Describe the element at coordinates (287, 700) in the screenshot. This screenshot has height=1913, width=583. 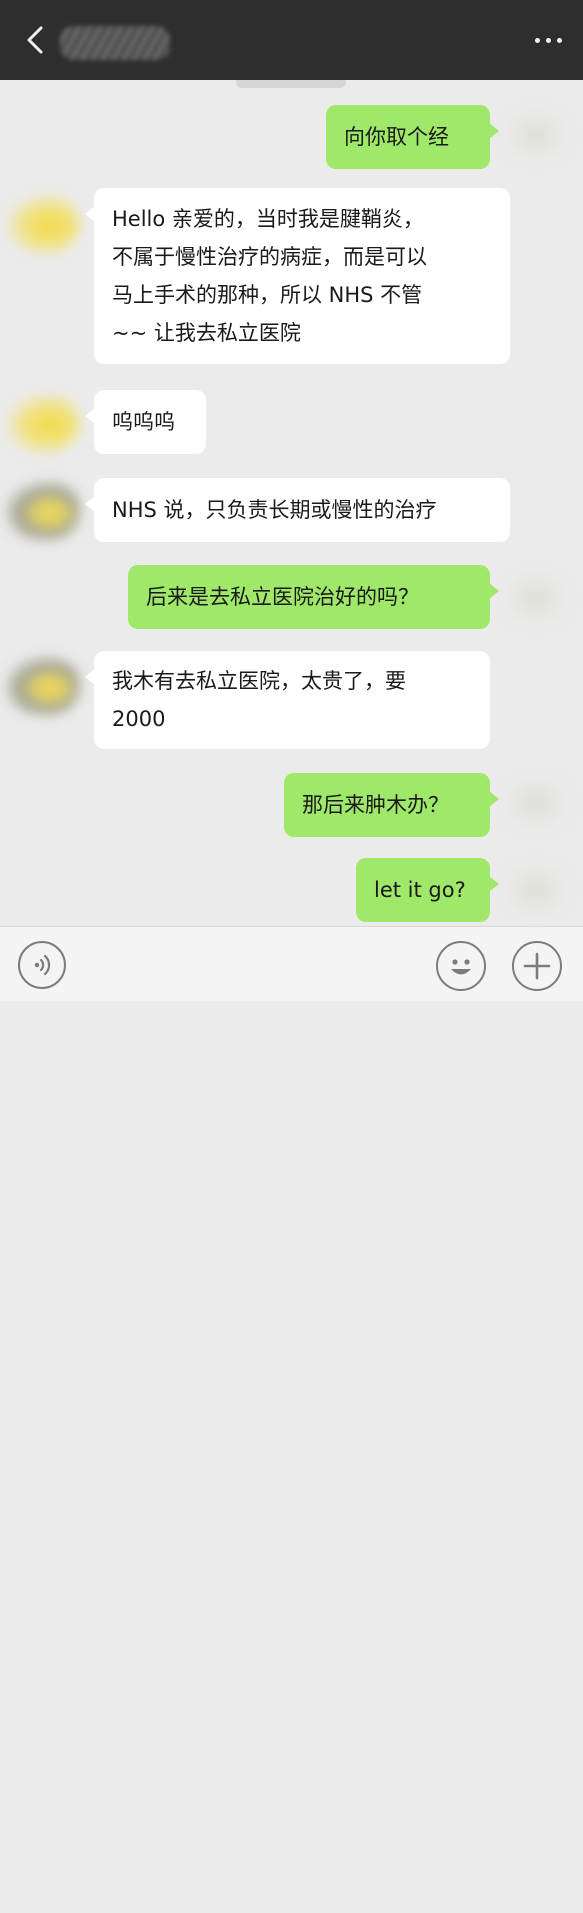
I see `message-bubble-incoming: 我木有去私立医院，太贵了，要 2000` at that location.